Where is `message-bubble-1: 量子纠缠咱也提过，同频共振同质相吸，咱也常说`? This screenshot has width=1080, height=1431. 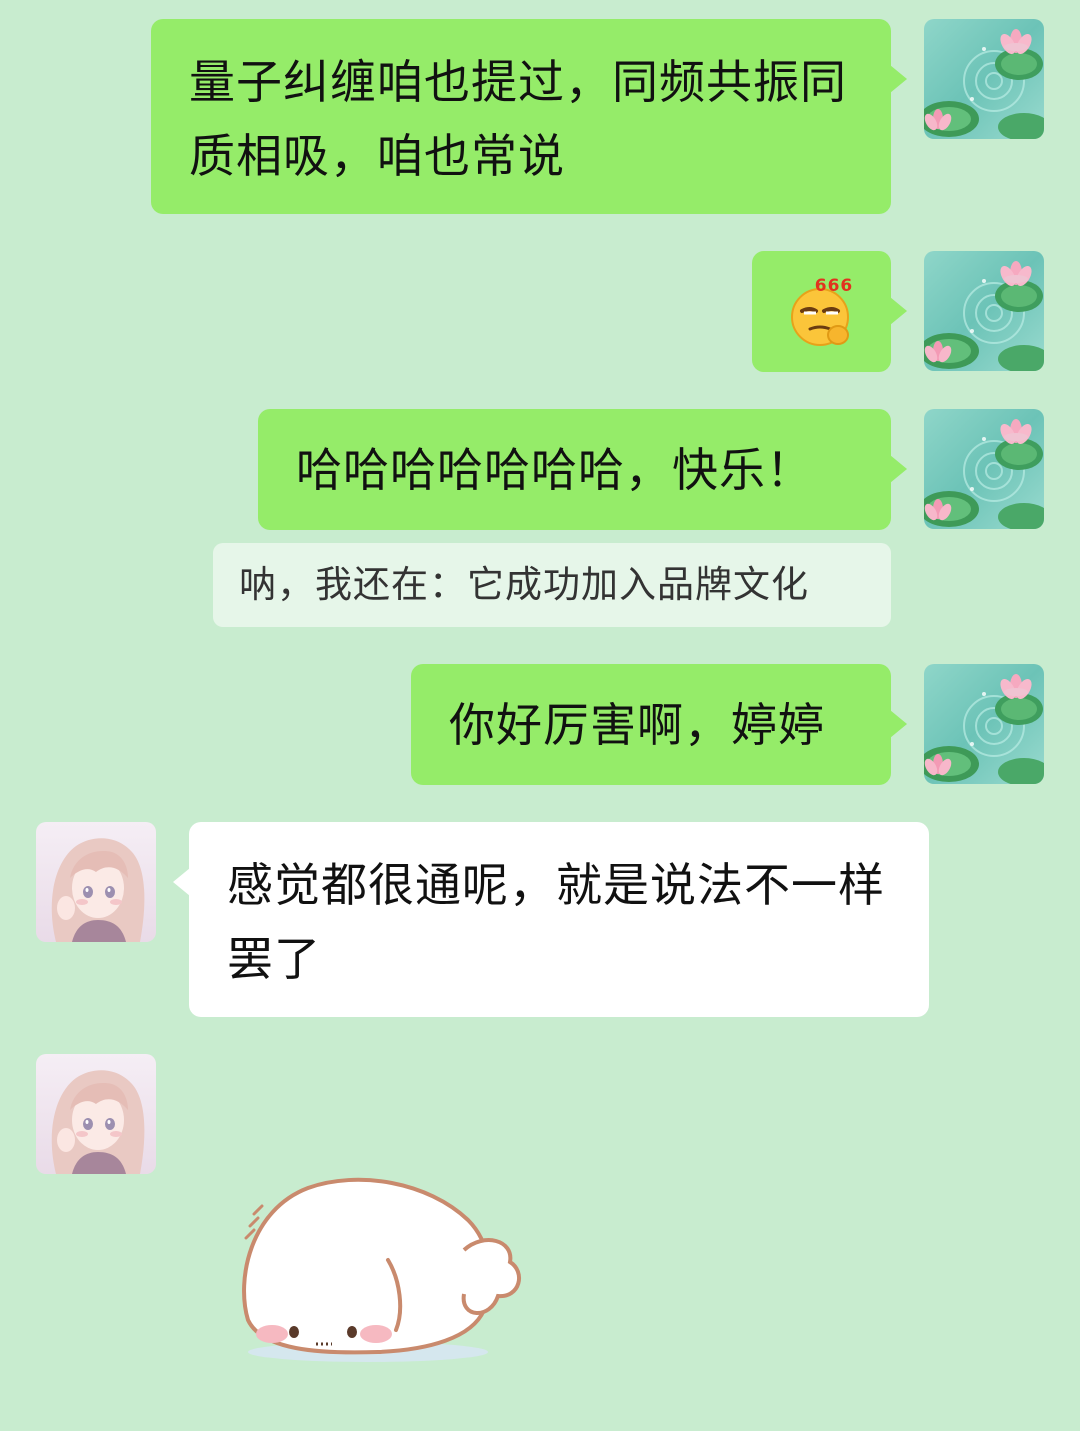
message-bubble-1: 量子纠缠咱也提过，同频共振同质相吸，咱也常说 is located at coordinates (529, 116).